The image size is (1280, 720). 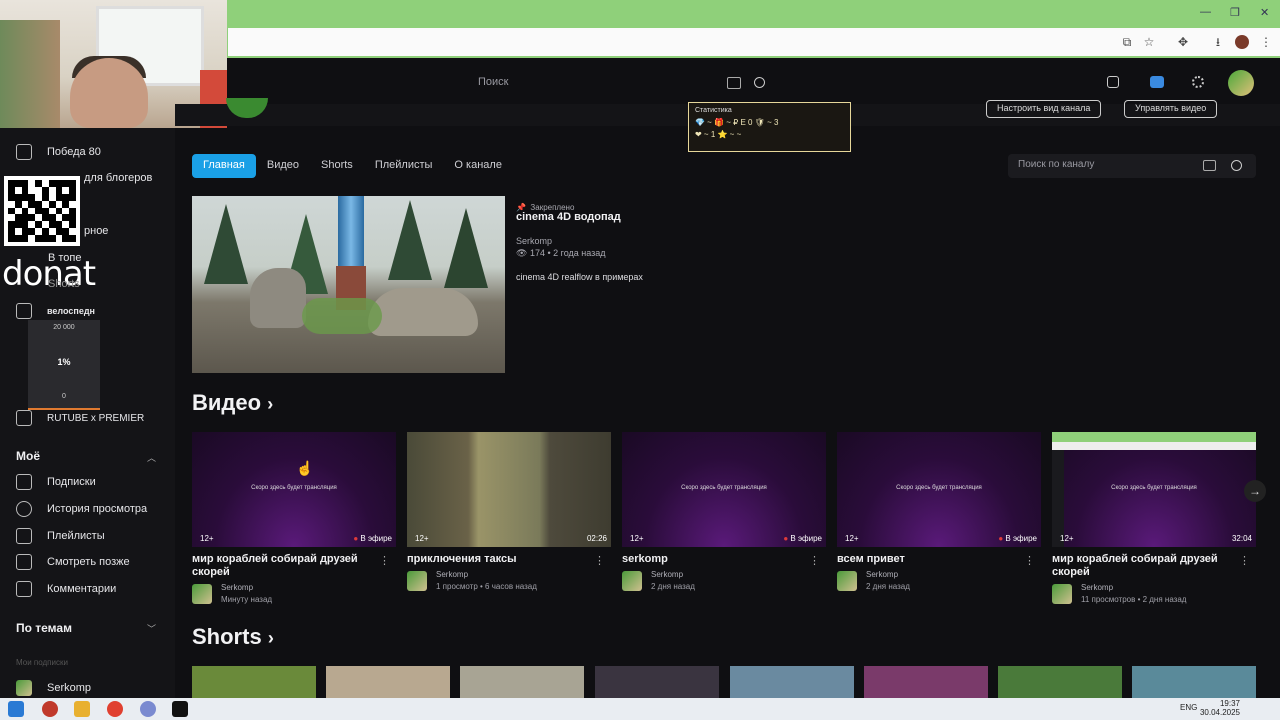 I want to click on sidebar-item-label: Комментарии, so click(x=82, y=589).